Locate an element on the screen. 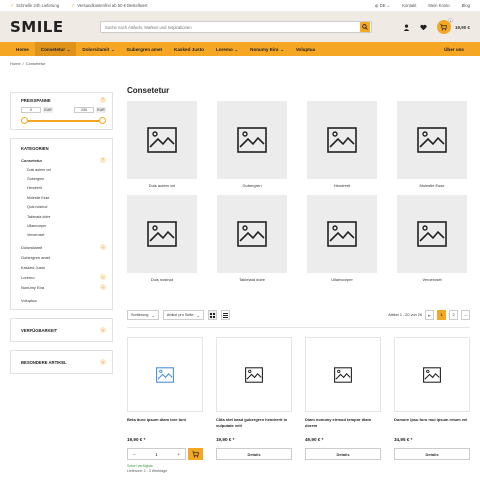  page-button-2: 2 is located at coordinates (453, 315).